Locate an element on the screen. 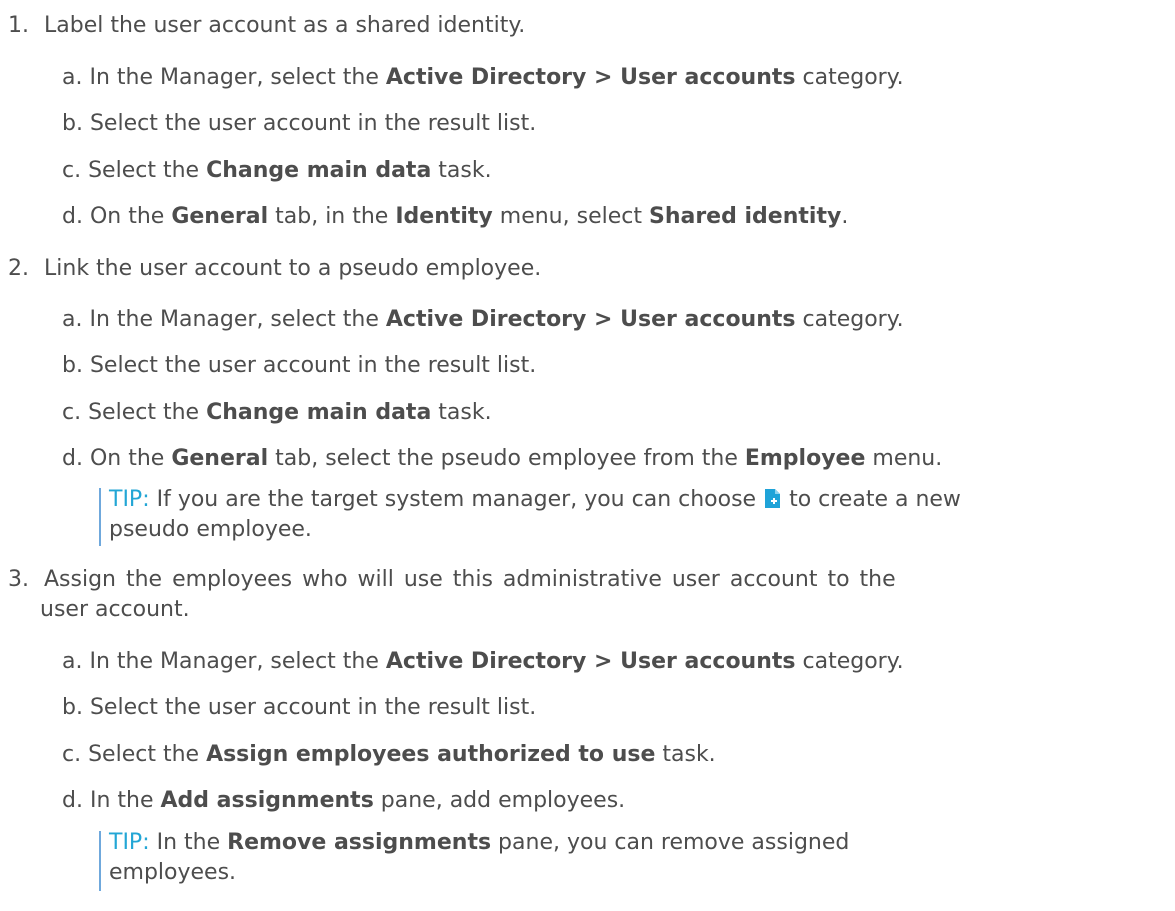  step-3-line2: user account. is located at coordinates (115, 610).